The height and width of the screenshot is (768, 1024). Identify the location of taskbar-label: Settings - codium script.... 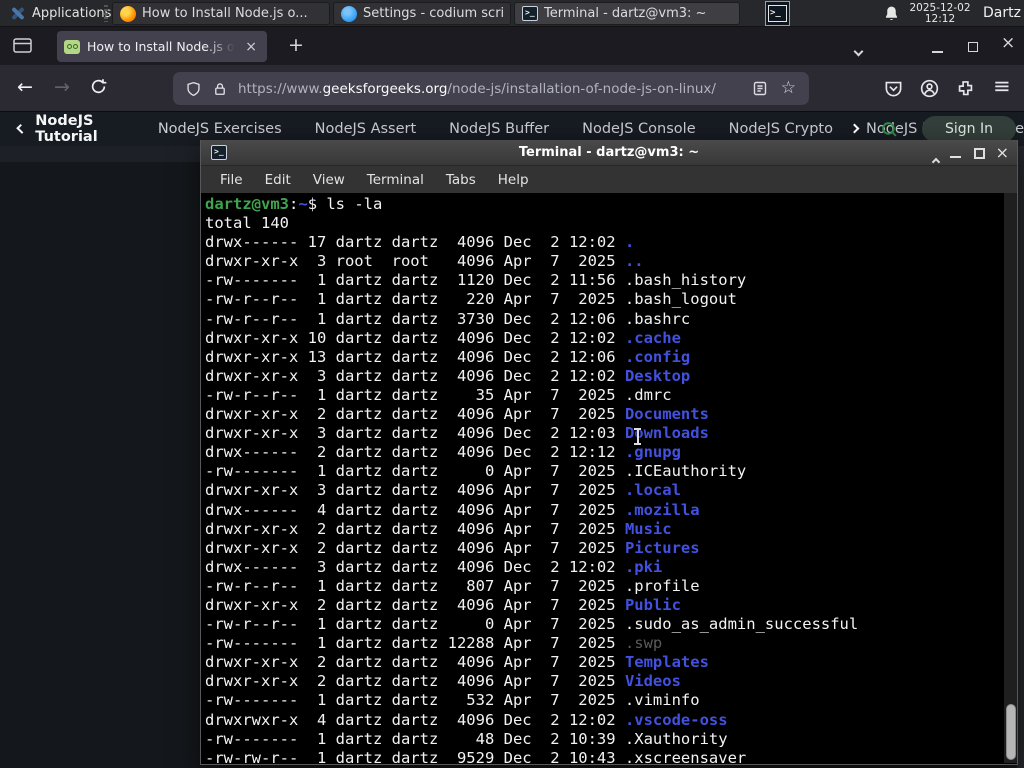
(433, 13).